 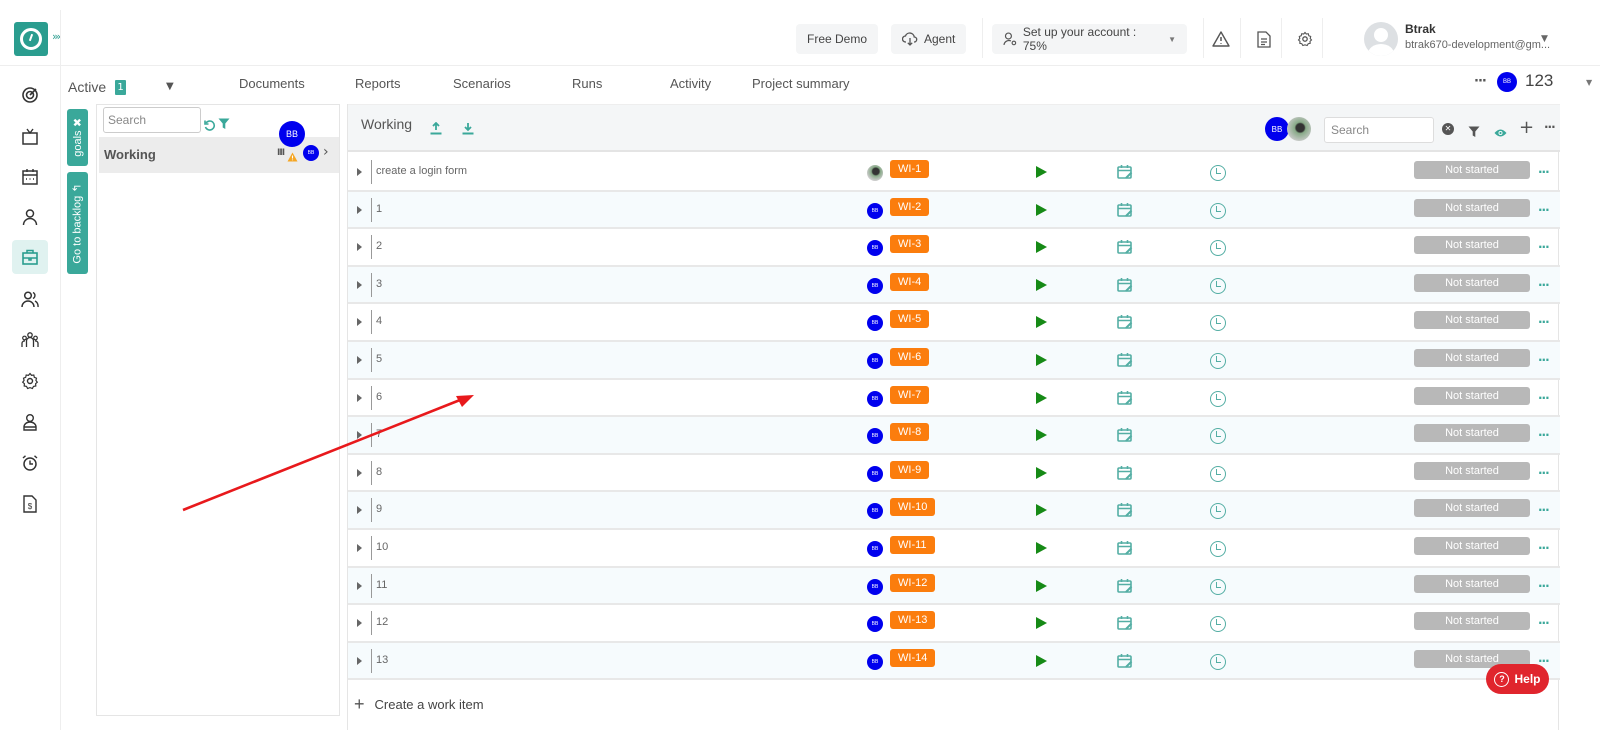 What do you see at coordinates (218, 155) in the screenshot?
I see `goal-item-working: Working III BB ›` at bounding box center [218, 155].